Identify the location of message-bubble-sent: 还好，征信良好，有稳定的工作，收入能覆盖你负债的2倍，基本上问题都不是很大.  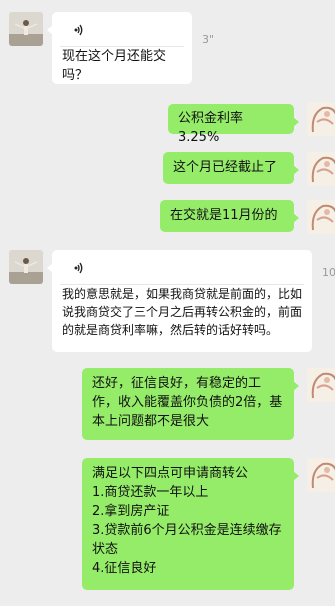
(190, 404).